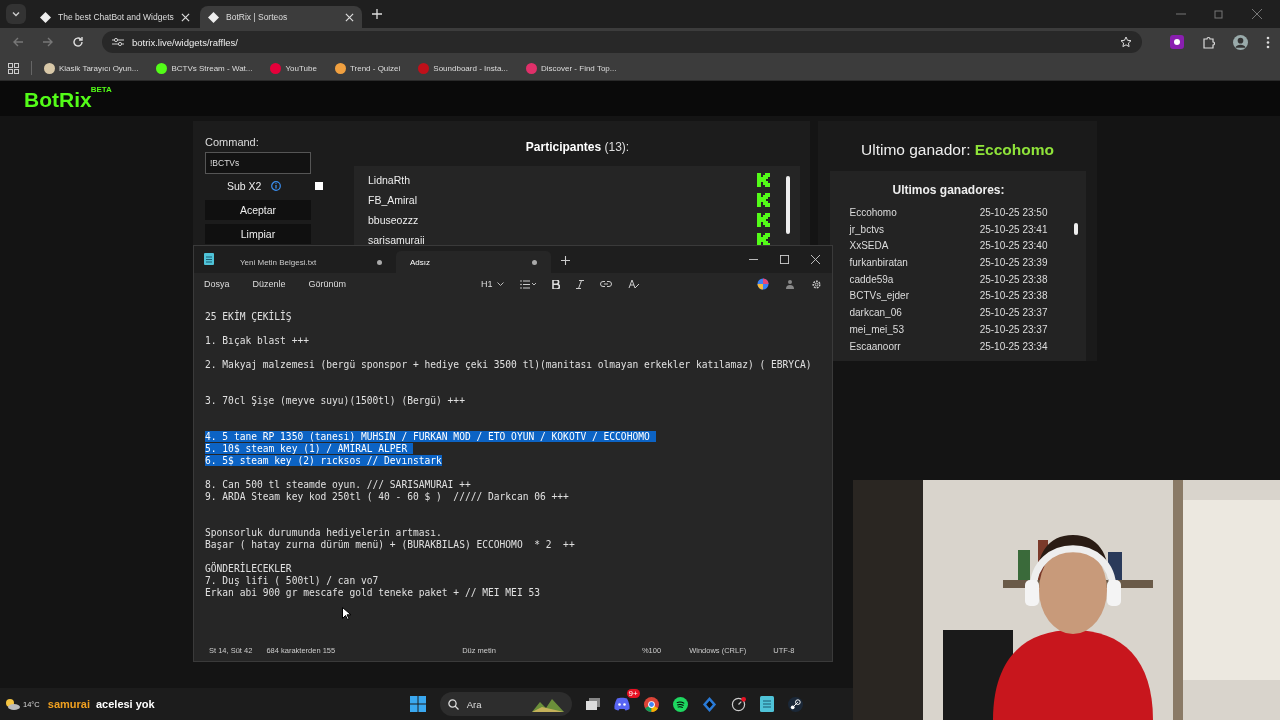 This screenshot has width=1280, height=720. What do you see at coordinates (577, 147) in the screenshot?
I see `participants-title: Participantes (13):` at bounding box center [577, 147].